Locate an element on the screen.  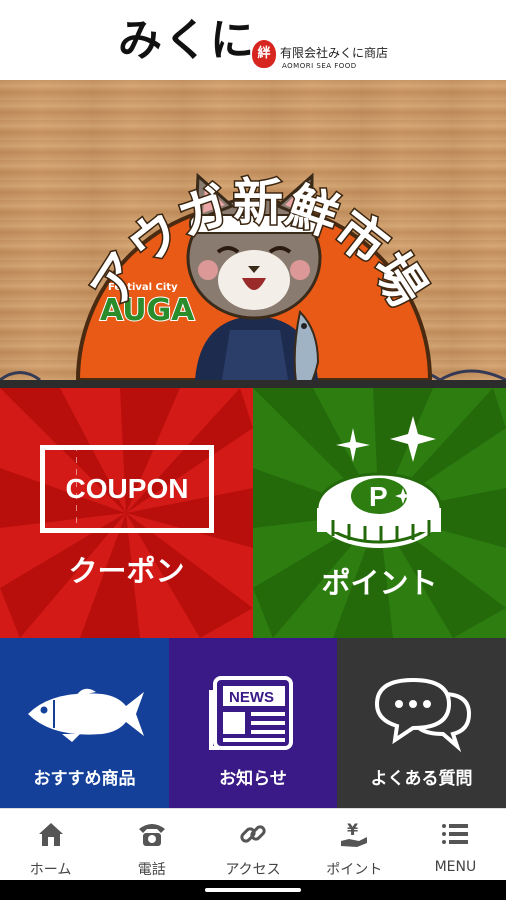
app-header: みくに 絆 有限会社みくに商店 AOMORI SEA FOOD is located at coordinates (253, 40).